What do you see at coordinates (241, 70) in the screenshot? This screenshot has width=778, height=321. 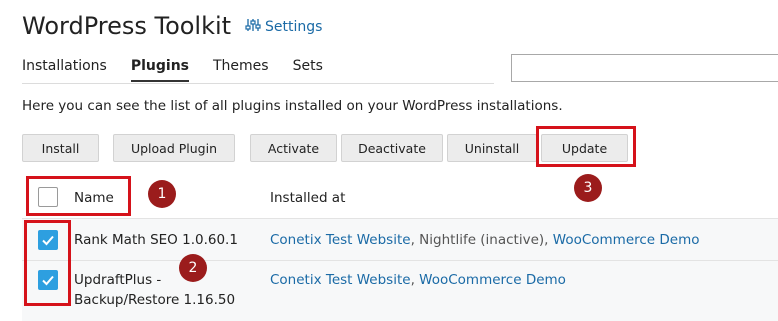 I see `tab-themes: Themes` at bounding box center [241, 70].